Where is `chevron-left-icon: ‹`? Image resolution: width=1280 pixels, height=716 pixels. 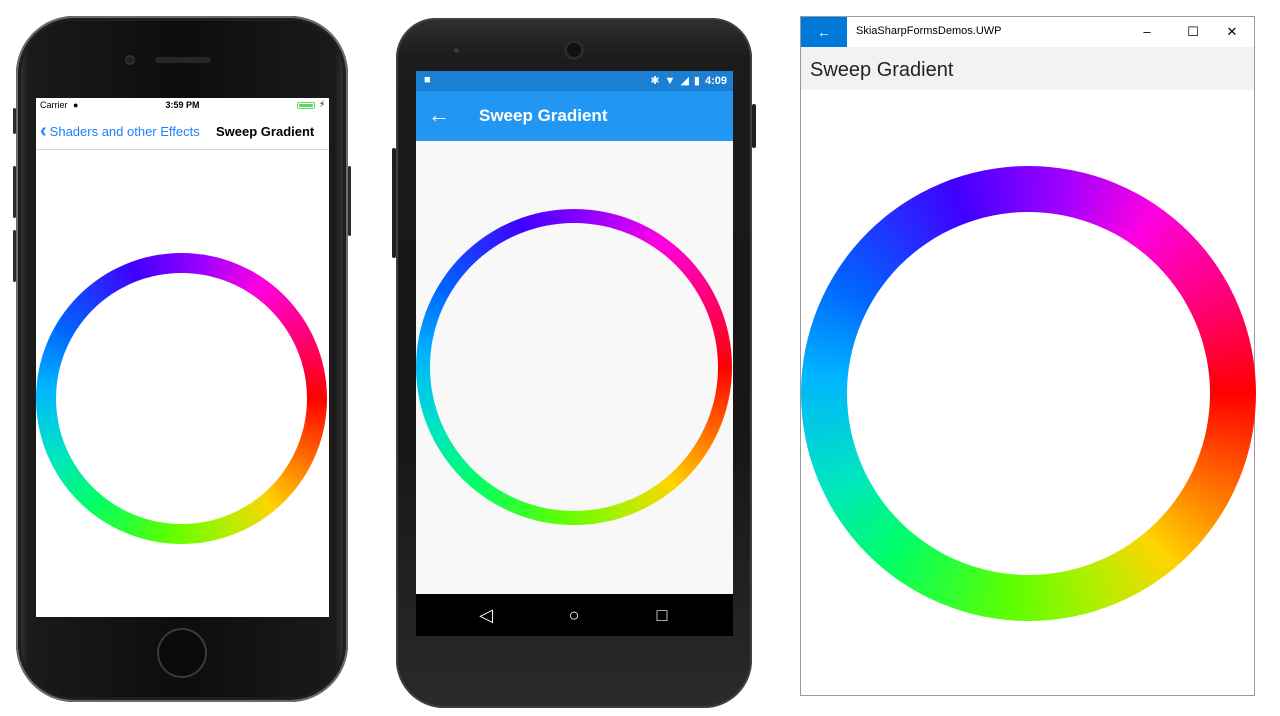
chevron-left-icon: ‹ is located at coordinates (43, 131).